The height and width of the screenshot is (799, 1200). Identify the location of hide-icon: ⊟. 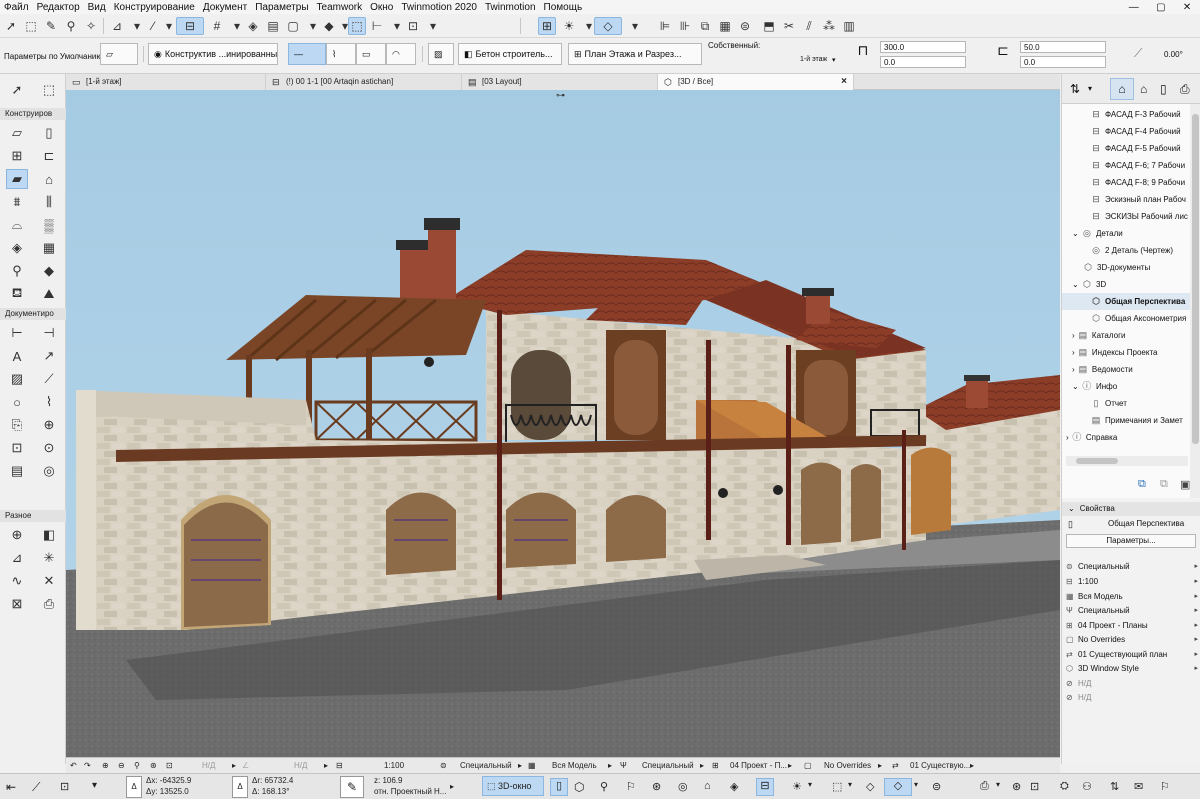
(765, 787).